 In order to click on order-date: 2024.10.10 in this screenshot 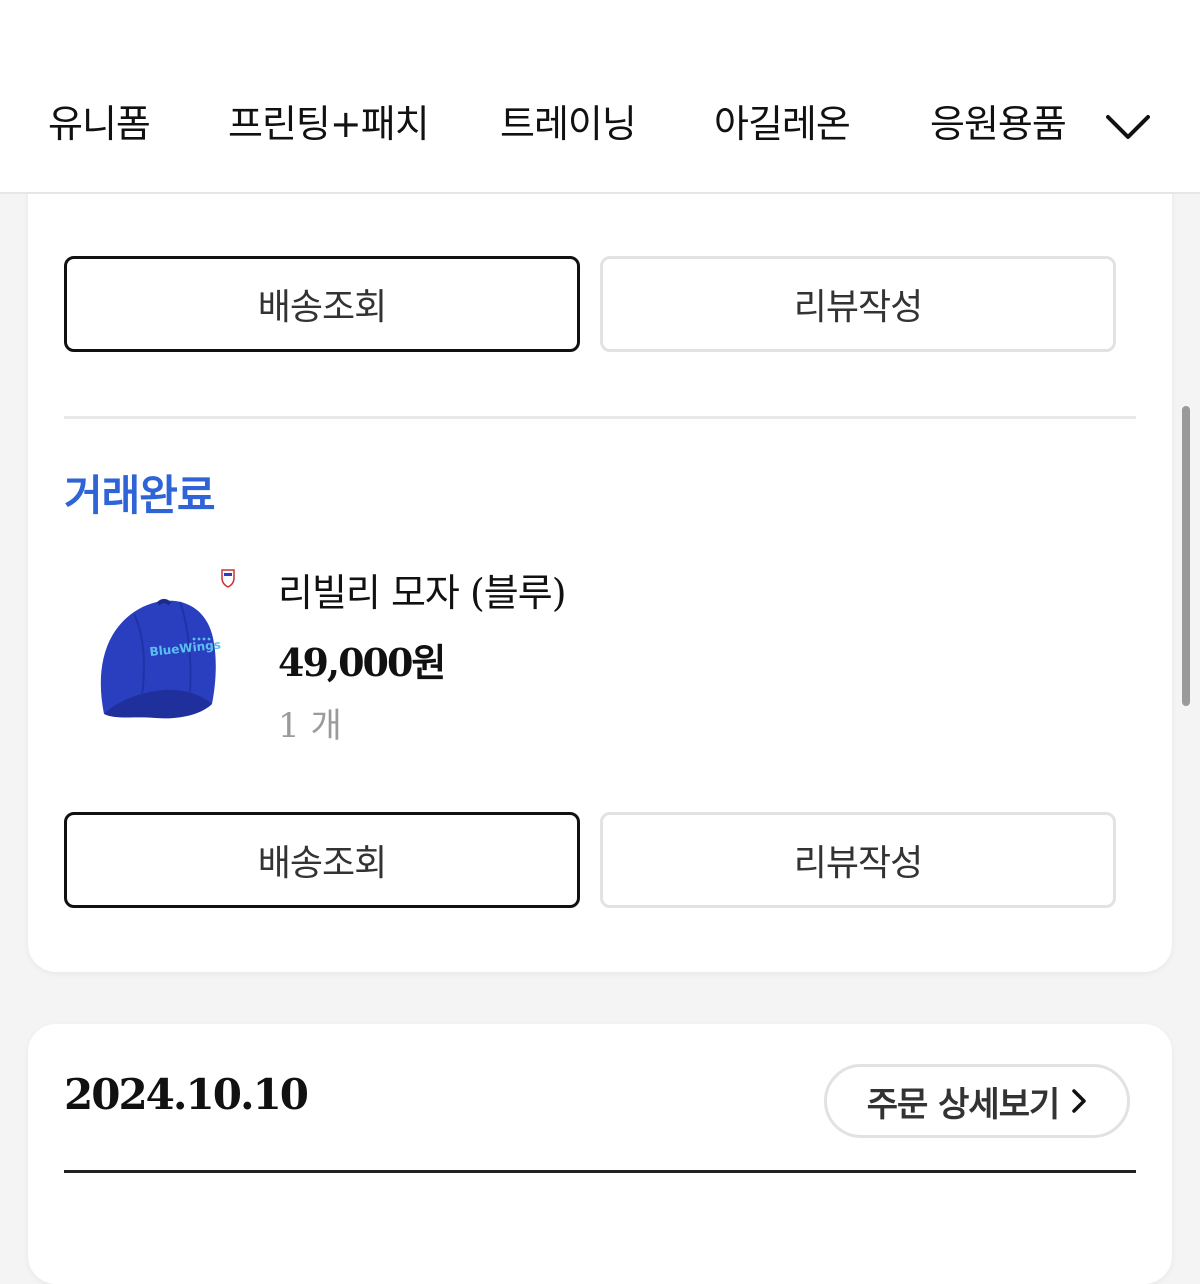, I will do `click(186, 1094)`.